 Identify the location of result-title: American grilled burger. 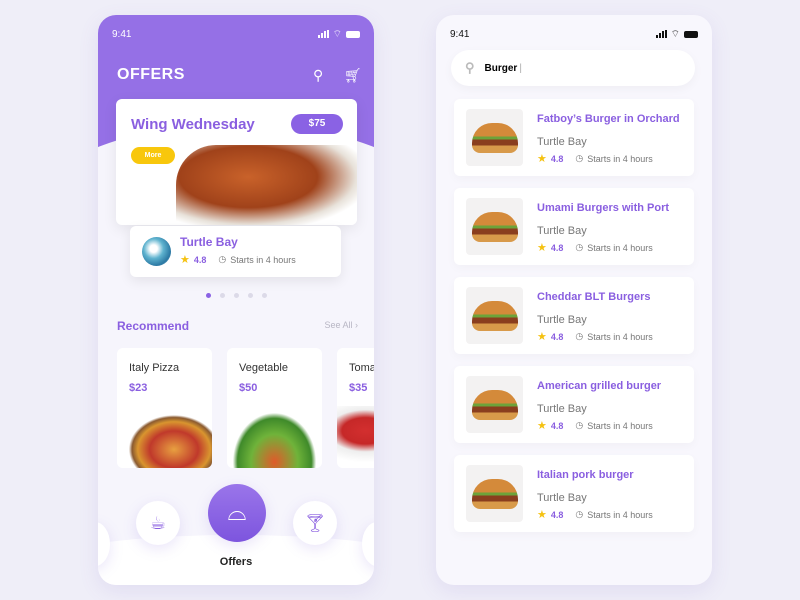
(599, 386).